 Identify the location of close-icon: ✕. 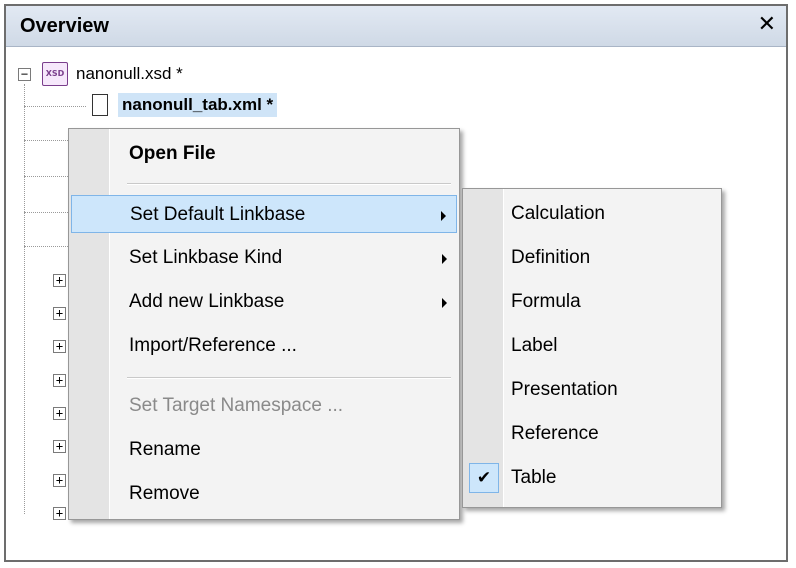
(767, 24).